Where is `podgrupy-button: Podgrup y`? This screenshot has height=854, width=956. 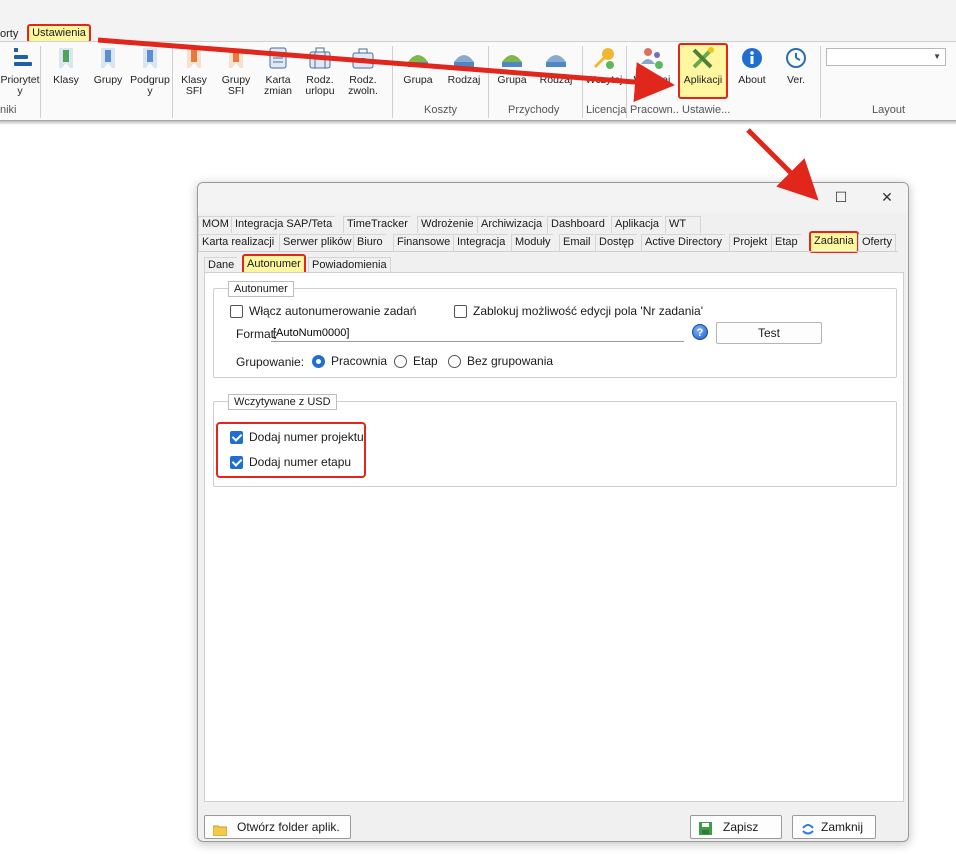
podgrupy-button: Podgrup y is located at coordinates (150, 71).